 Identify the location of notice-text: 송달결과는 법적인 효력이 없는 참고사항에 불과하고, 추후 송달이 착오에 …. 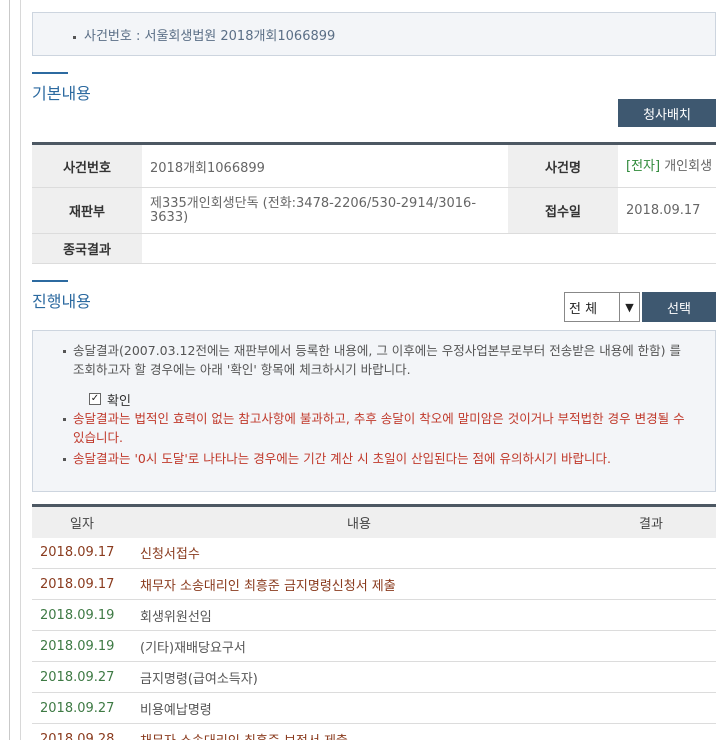
(379, 428).